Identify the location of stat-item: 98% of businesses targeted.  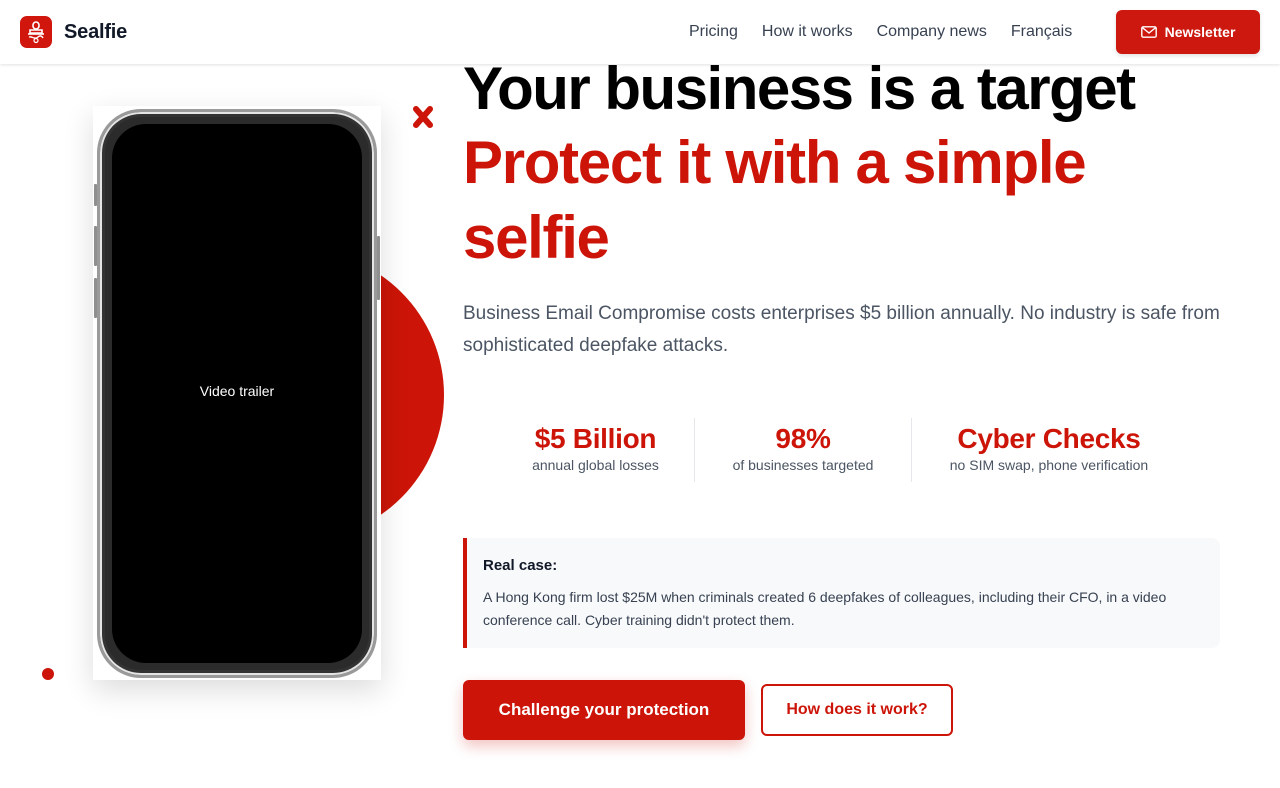
(803, 450).